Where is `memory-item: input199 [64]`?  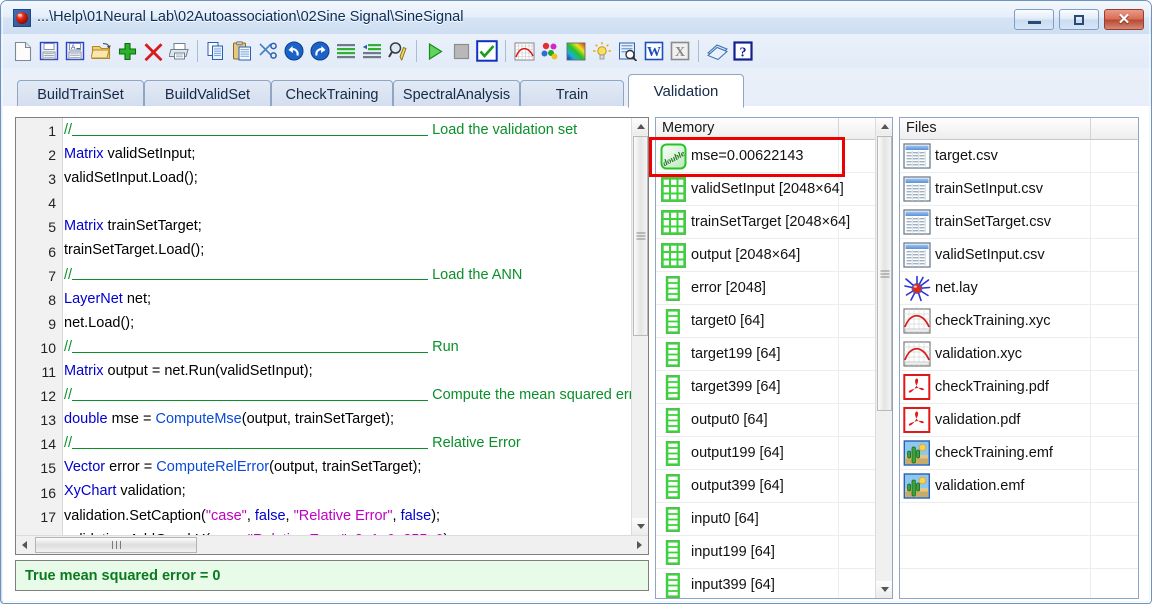
memory-item: input199 [64] is located at coordinates (765, 552).